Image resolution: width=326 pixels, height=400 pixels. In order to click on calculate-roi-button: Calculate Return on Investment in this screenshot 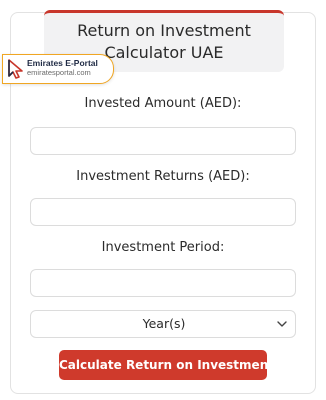, I will do `click(166, 365)`.